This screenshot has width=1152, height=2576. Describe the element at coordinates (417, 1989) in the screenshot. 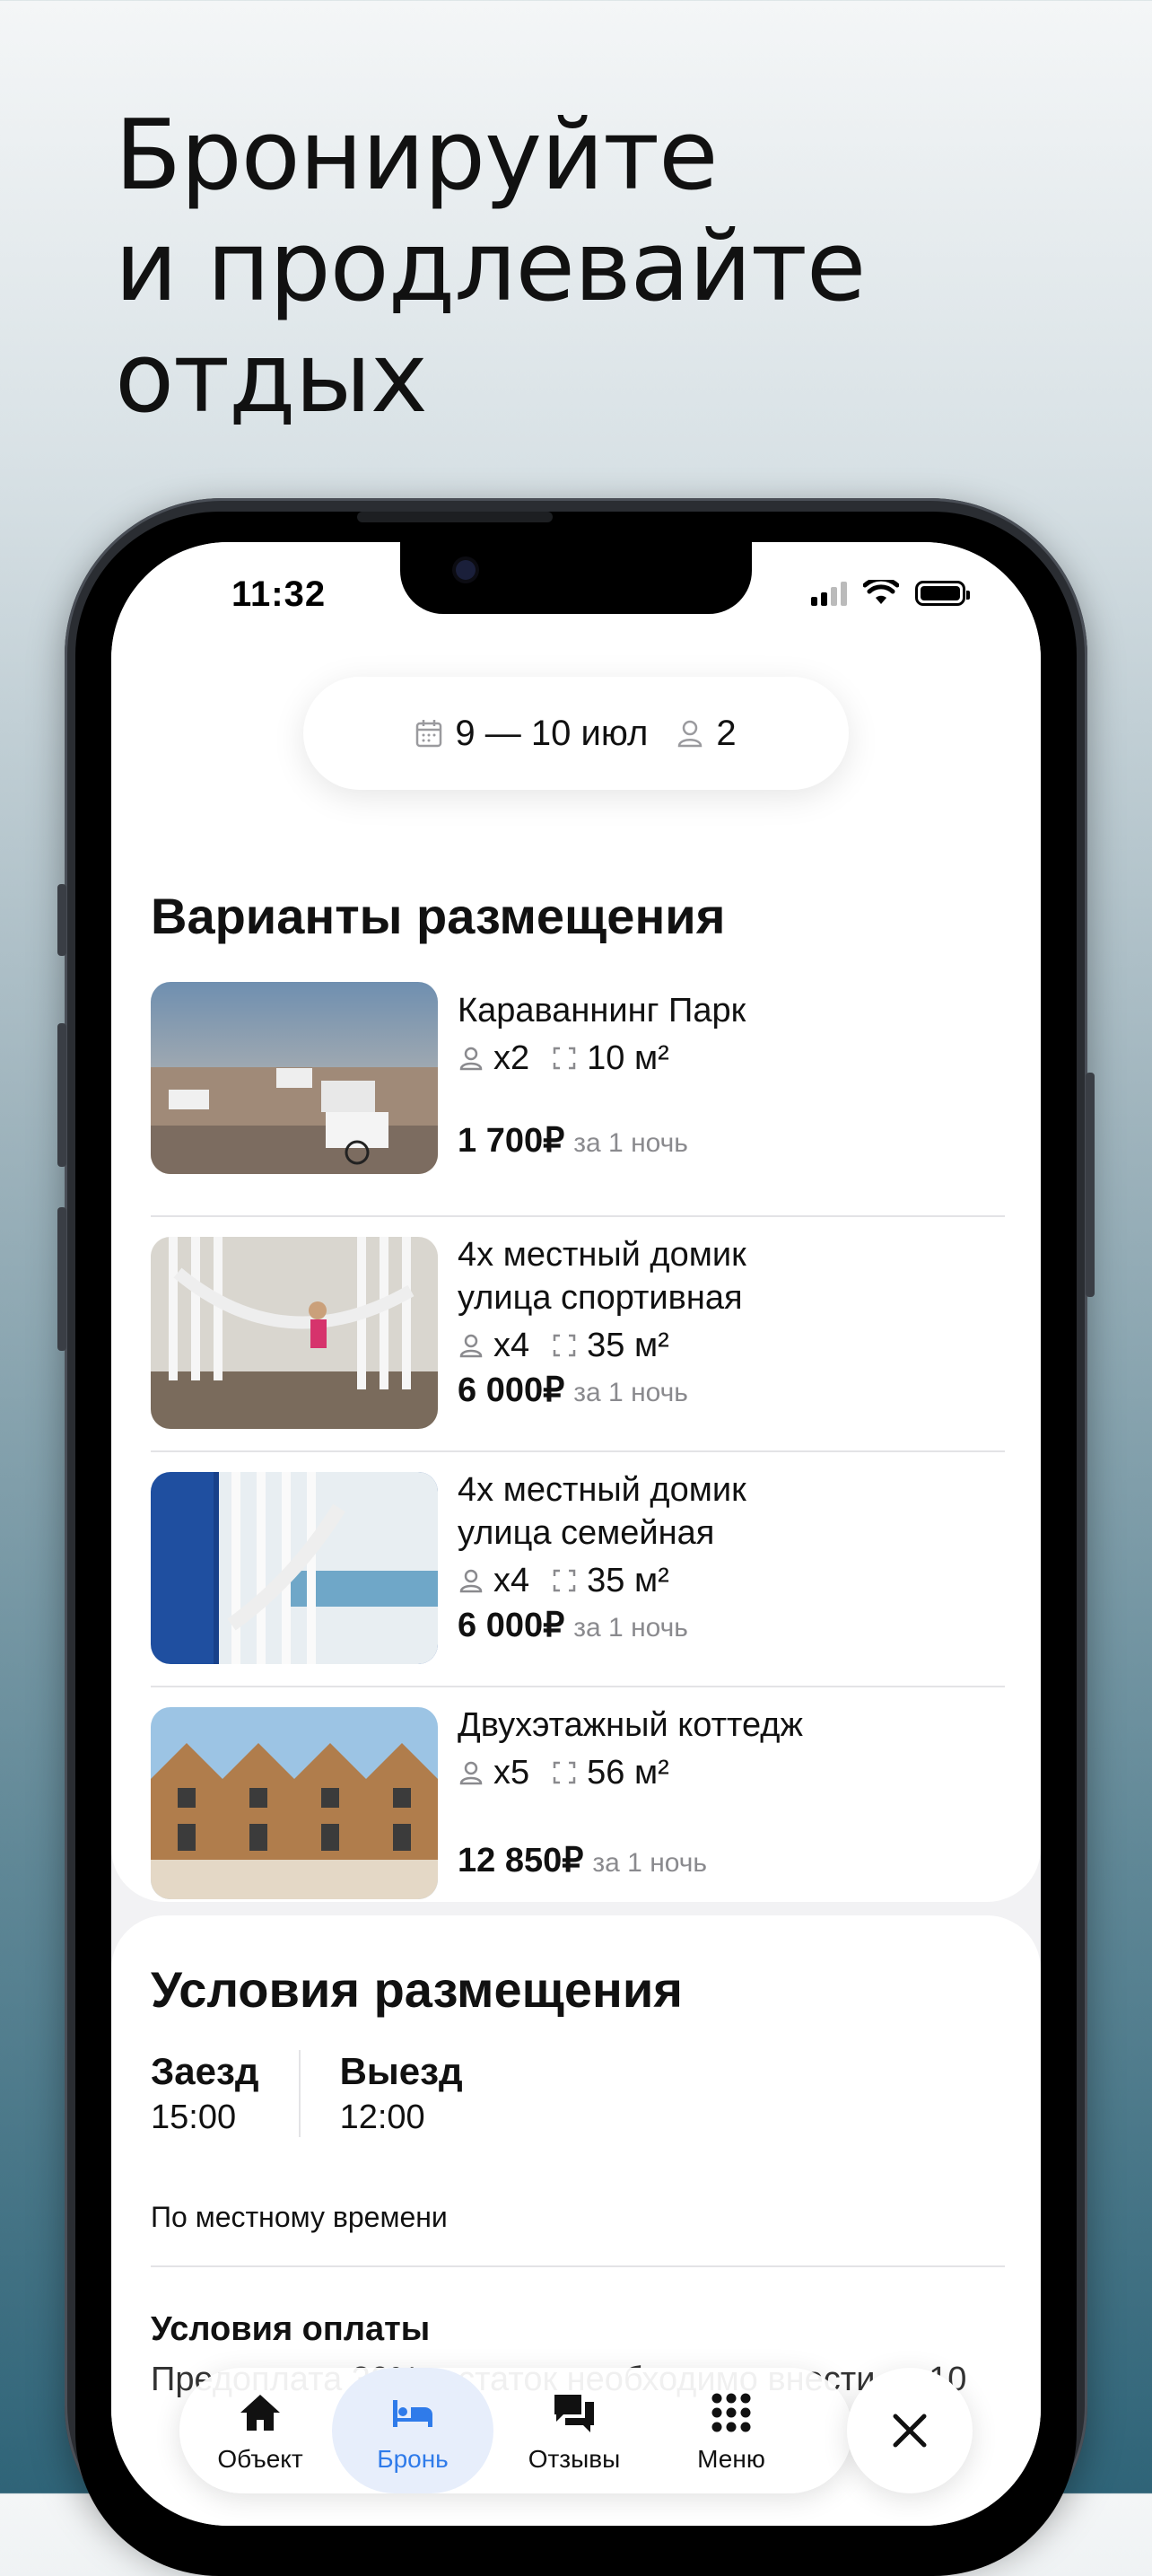

I see `conditions-title: Условия размещения` at that location.